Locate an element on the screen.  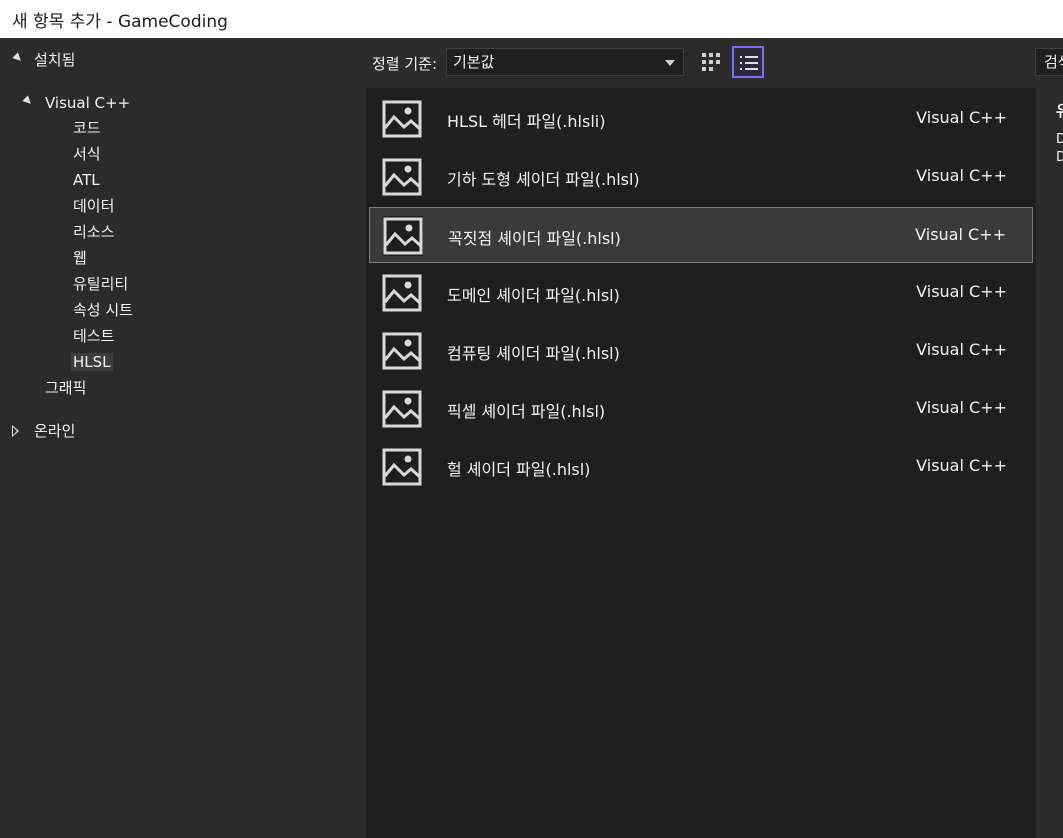
grid-view-button is located at coordinates (711, 62).